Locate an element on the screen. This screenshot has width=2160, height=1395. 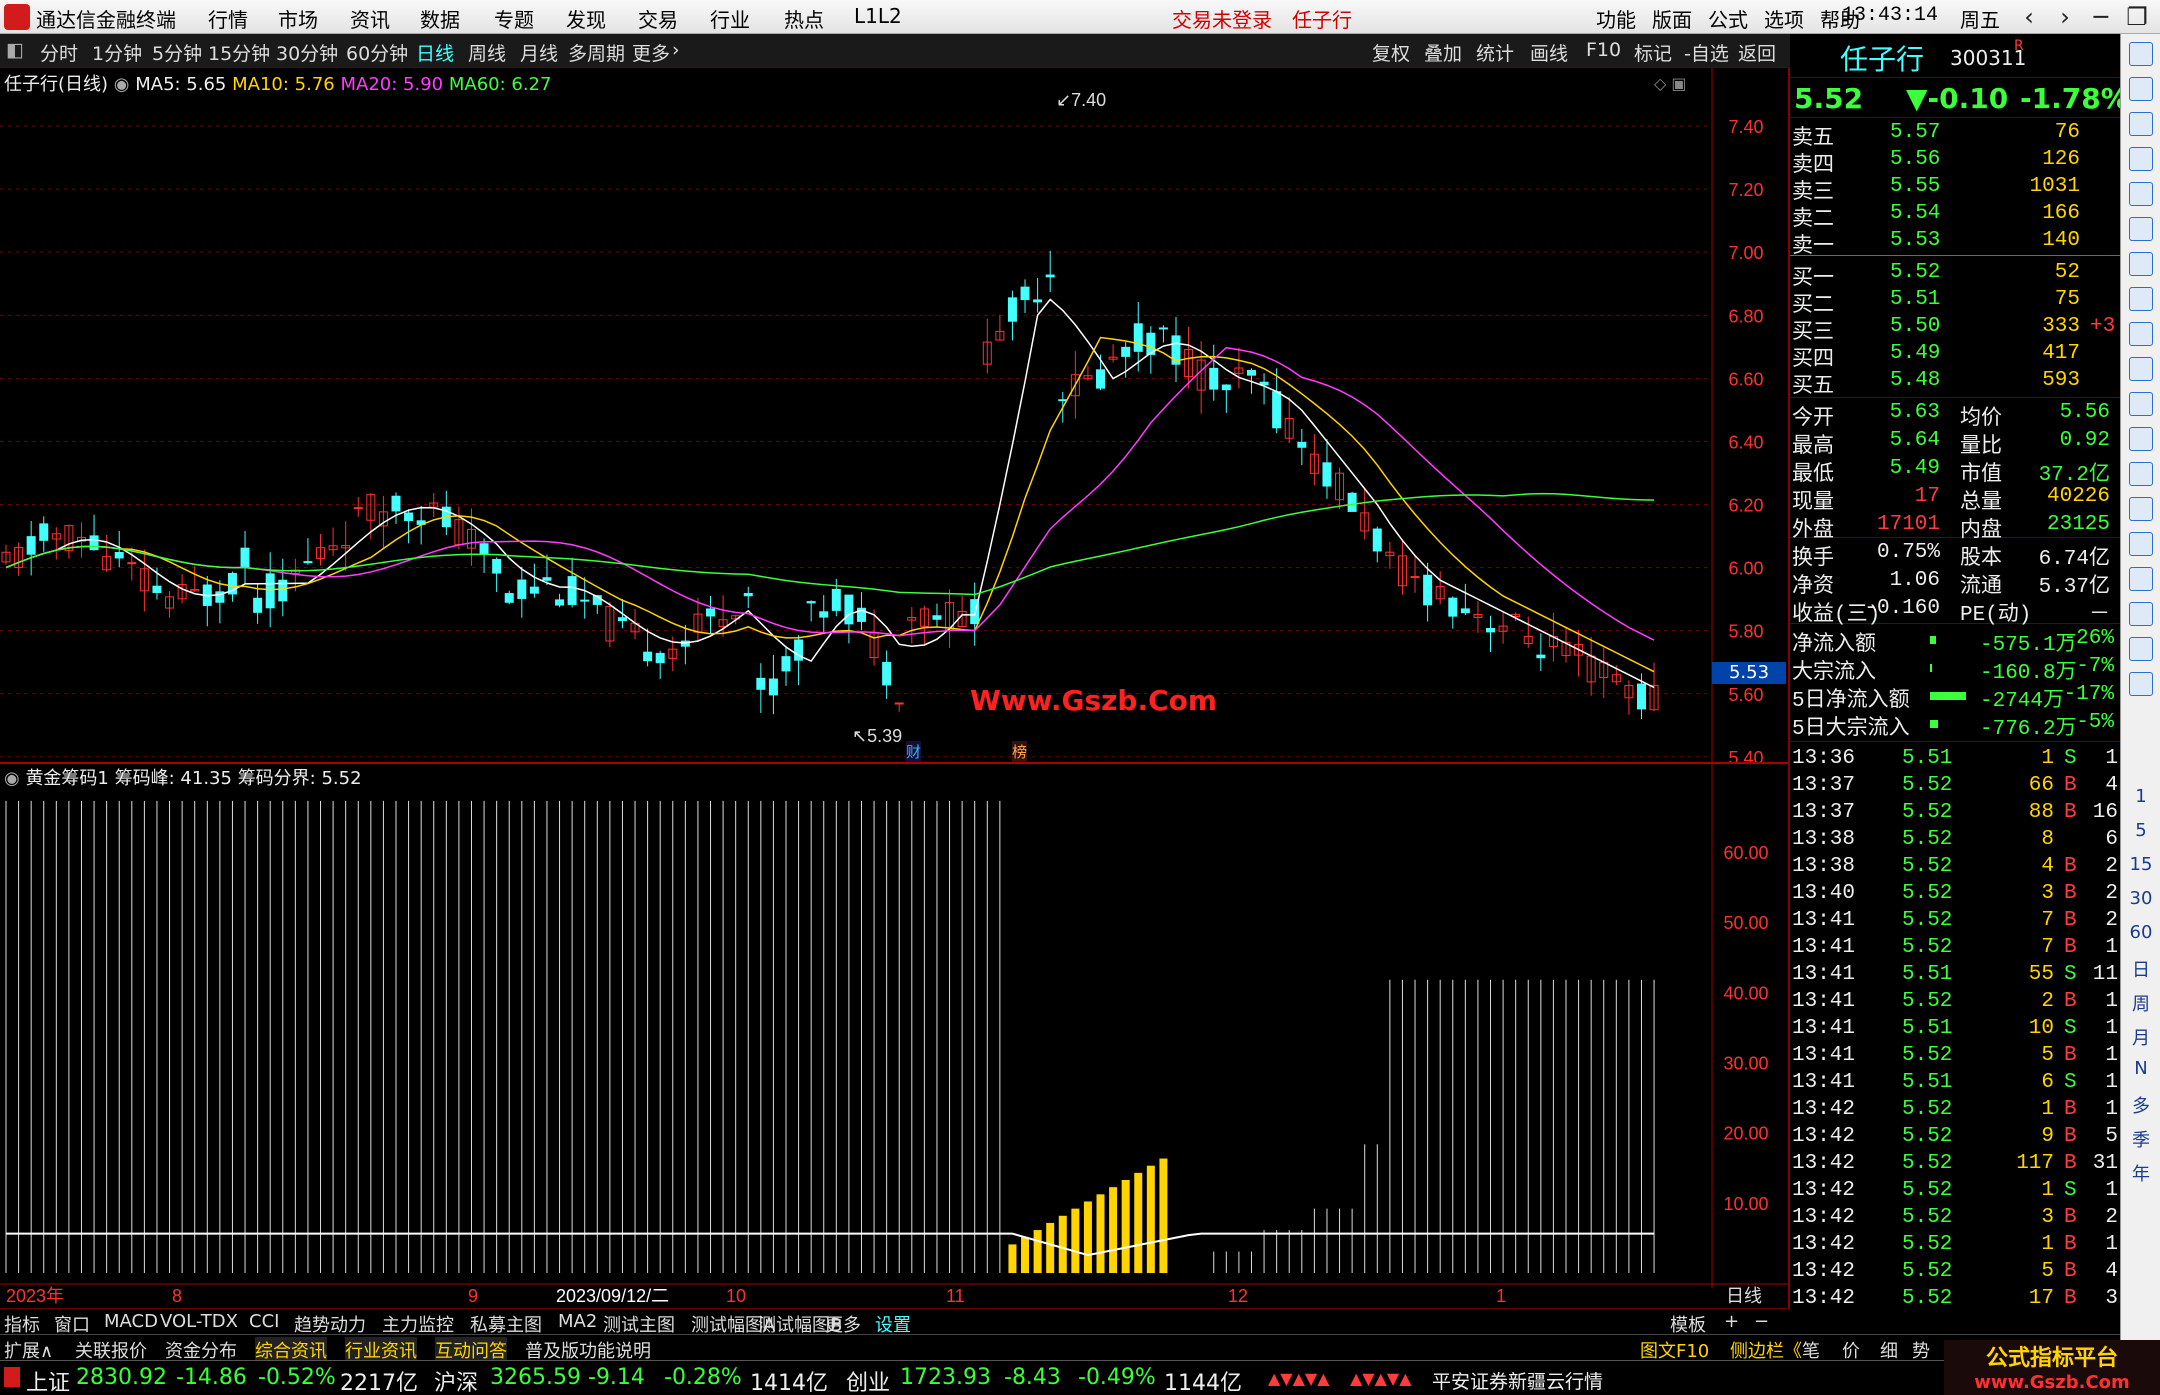
menu-10: L1L2 is located at coordinates (878, 16).